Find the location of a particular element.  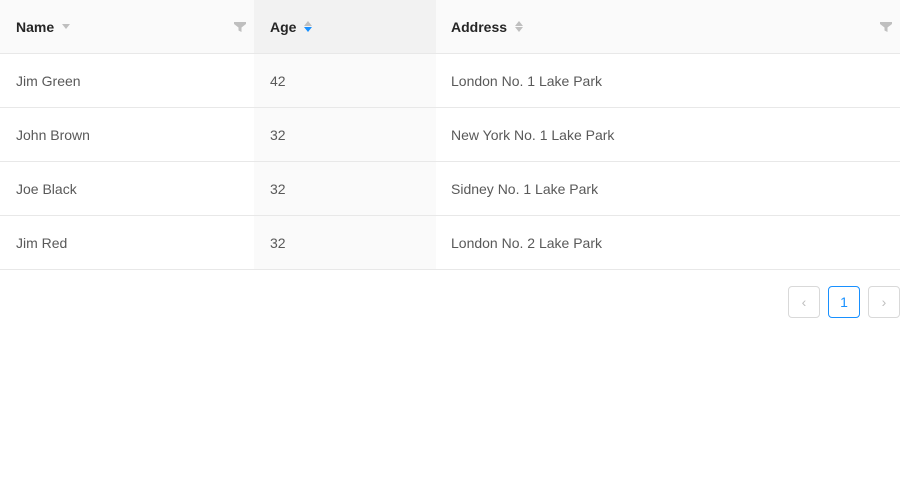

column-header-age: Age is located at coordinates (345, 26).